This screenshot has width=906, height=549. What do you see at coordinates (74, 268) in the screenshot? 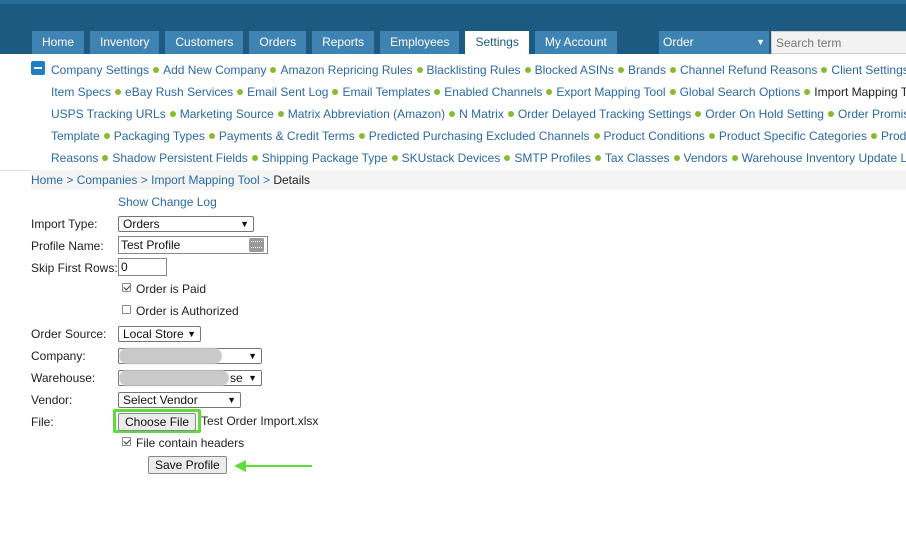
I see `skip-rows-label: Skip First Rows:` at bounding box center [74, 268].